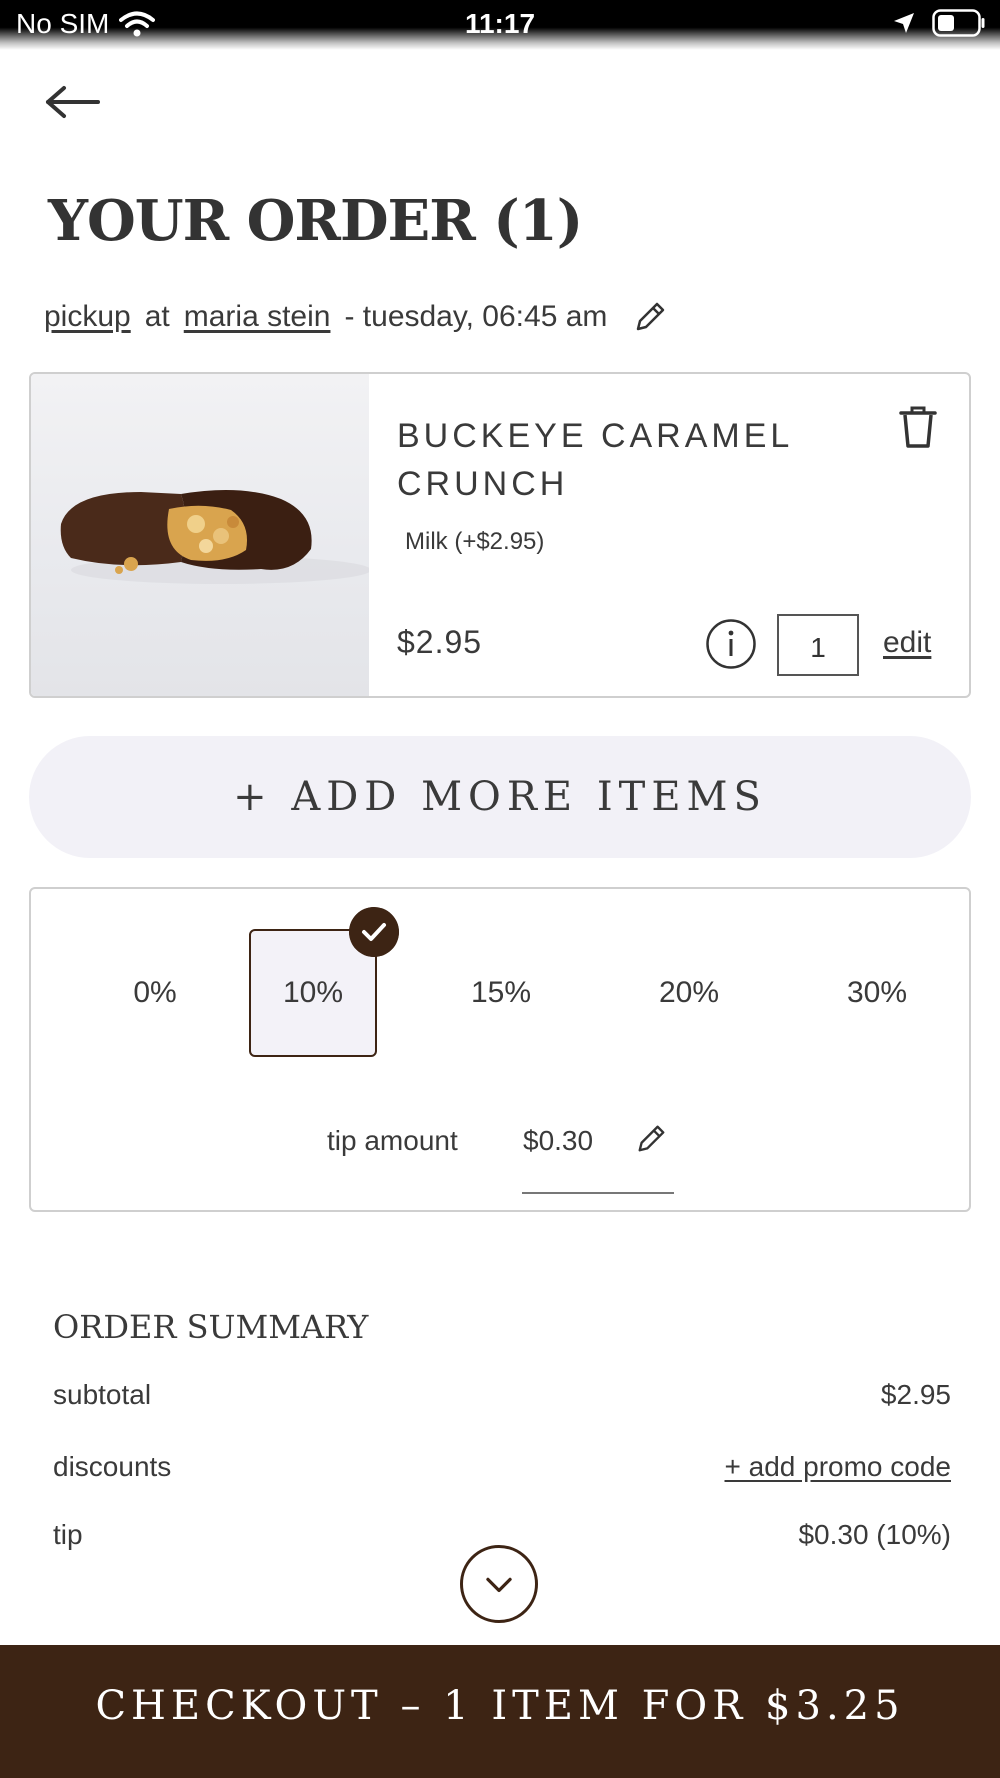 Image resolution: width=1000 pixels, height=1778 pixels. Describe the element at coordinates (211, 1327) in the screenshot. I see `order-summary-title: ORDER SUMMARY` at that location.